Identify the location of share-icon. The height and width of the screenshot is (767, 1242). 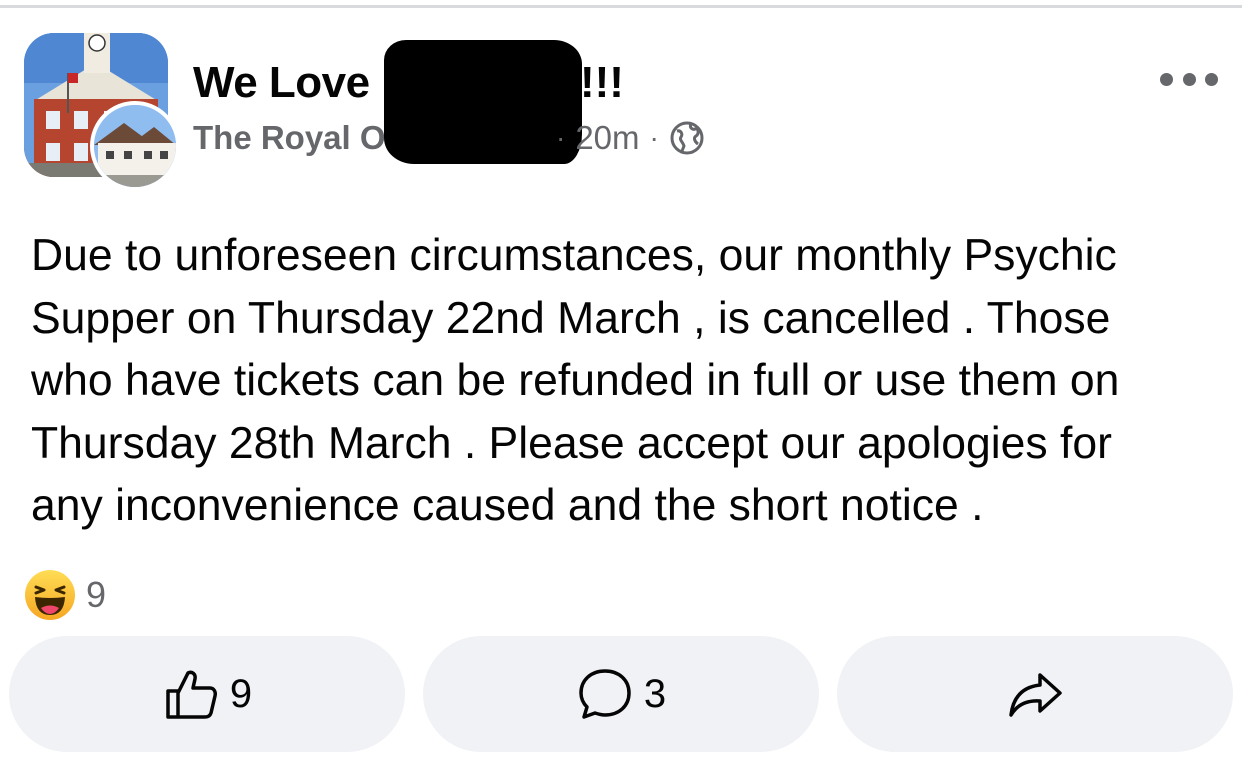
(1035, 695).